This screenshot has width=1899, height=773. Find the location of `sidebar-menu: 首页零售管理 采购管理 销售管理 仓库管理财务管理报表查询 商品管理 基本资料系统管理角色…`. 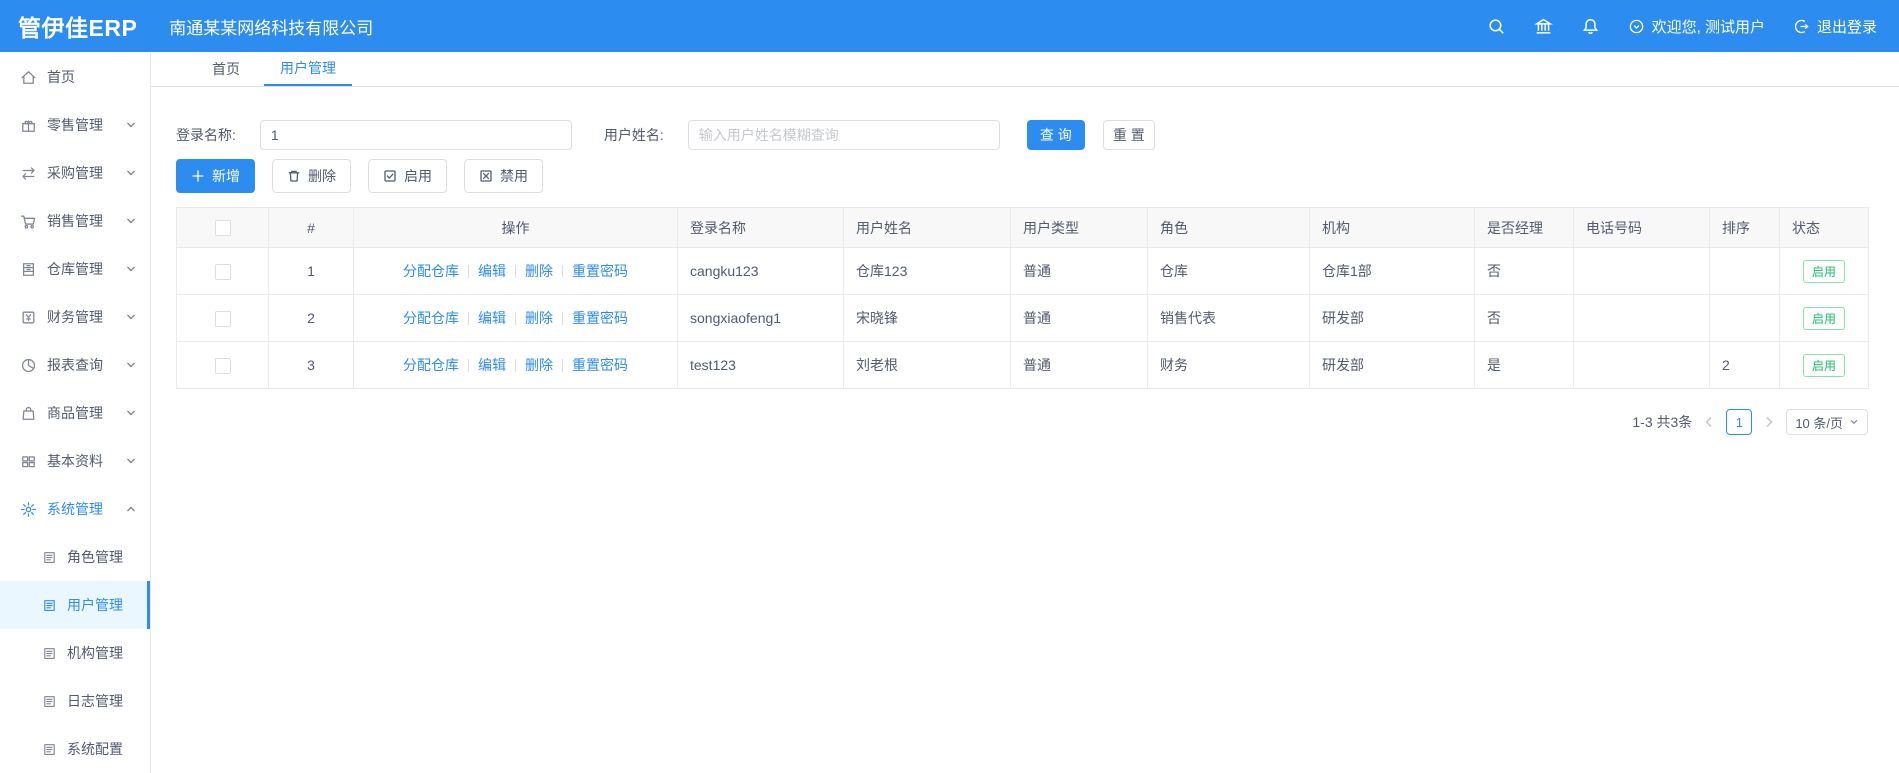

sidebar-menu: 首页零售管理 采购管理 销售管理 仓库管理财务管理报表查询 商品管理 基本资料系统管理角色… is located at coordinates (75, 412).